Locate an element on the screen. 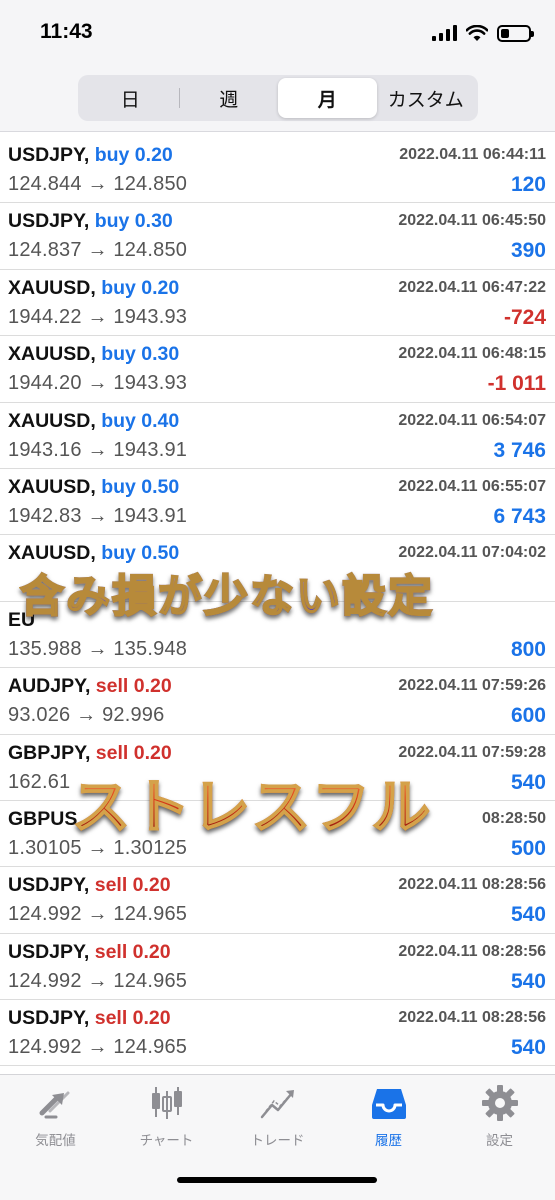 The image size is (555, 1200). trade-symbol-text: EU is located at coordinates (22, 619).